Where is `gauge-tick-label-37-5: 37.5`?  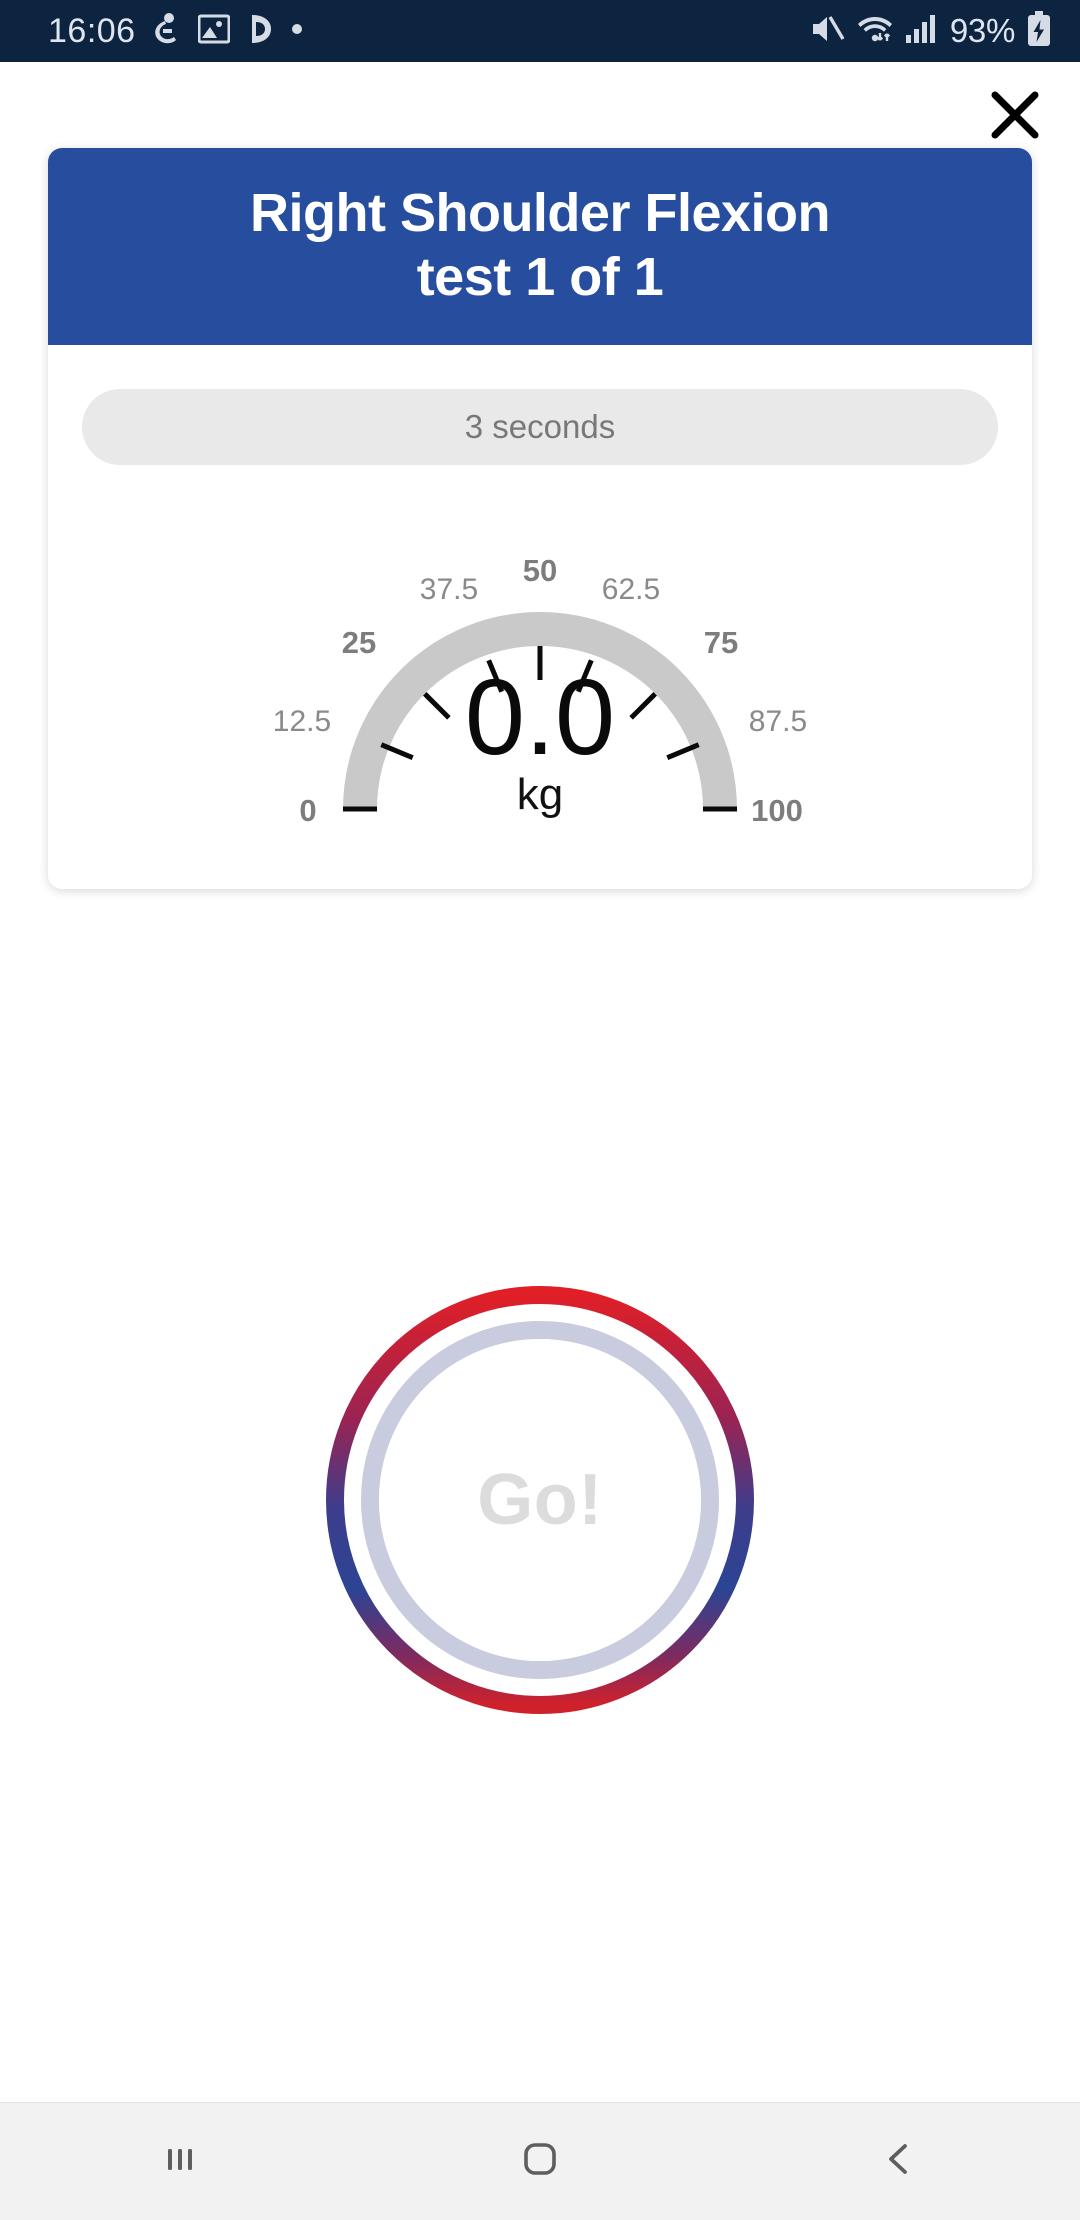
gauge-tick-label-37-5: 37.5 is located at coordinates (449, 589).